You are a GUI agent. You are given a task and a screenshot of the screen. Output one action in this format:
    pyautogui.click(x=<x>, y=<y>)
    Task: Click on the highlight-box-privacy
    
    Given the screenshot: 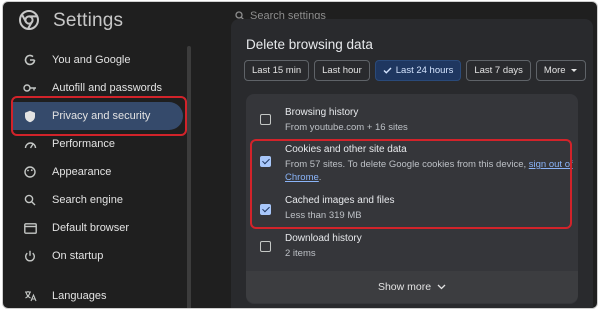 What is the action you would take?
    pyautogui.click(x=99, y=116)
    